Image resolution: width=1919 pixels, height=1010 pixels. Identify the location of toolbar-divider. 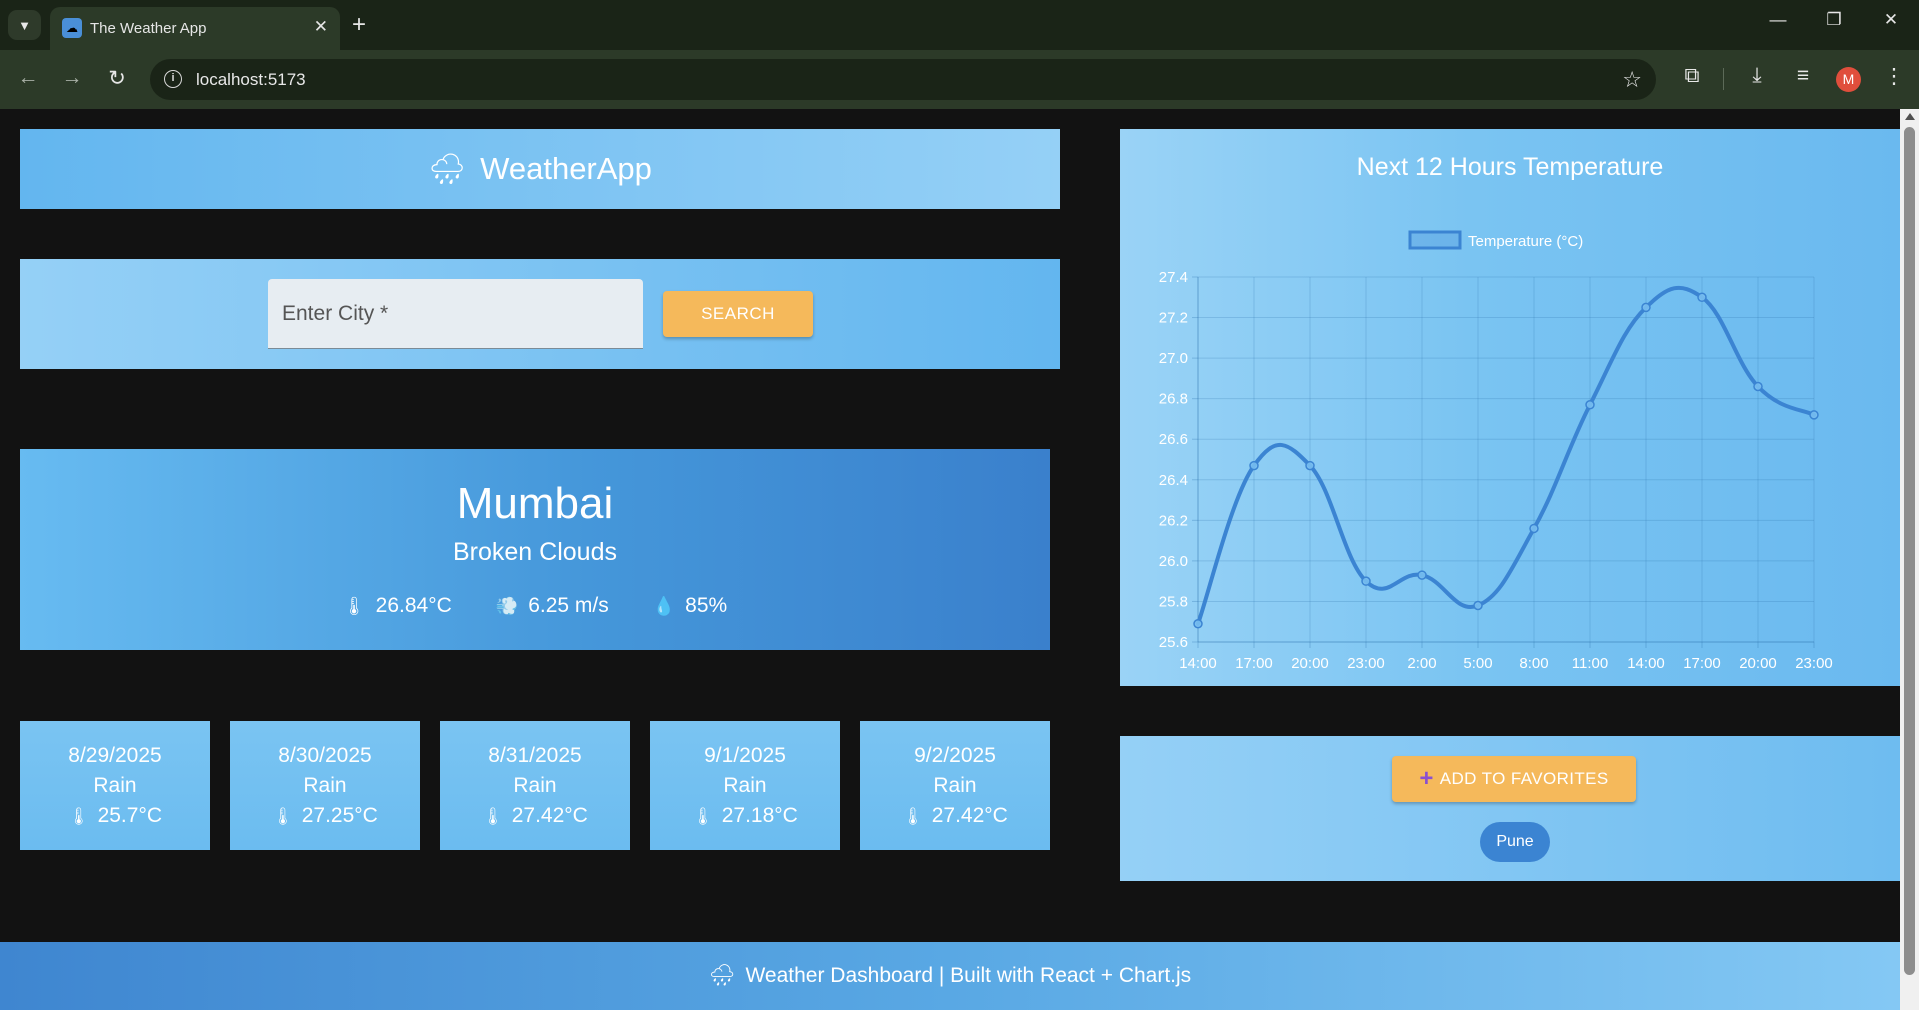
(1723, 79).